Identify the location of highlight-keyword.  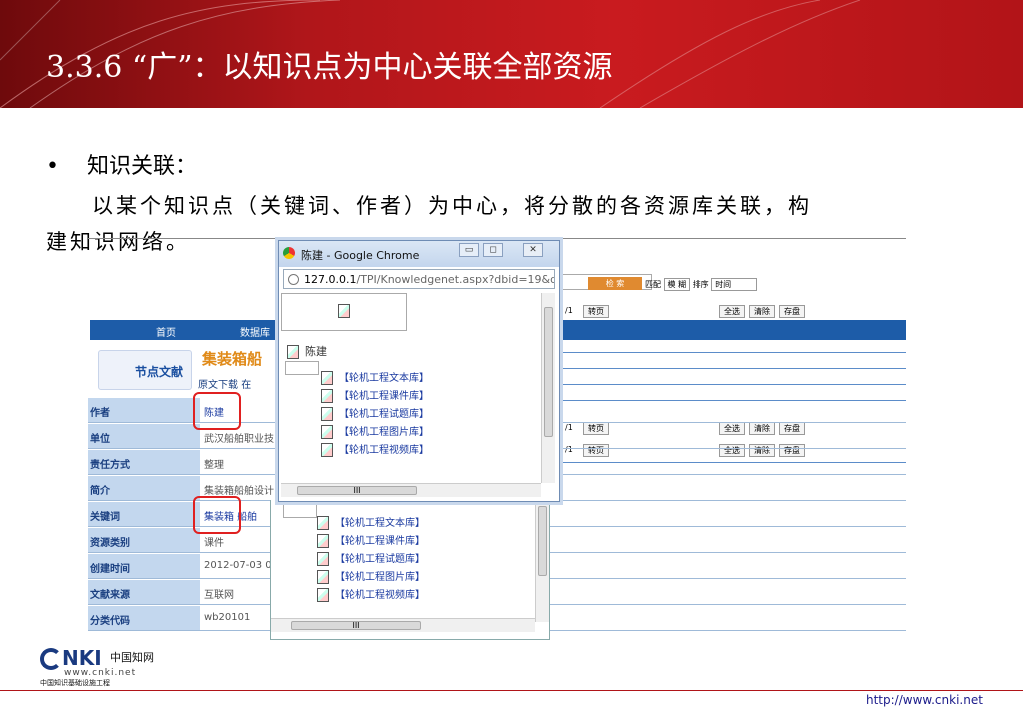
(217, 515).